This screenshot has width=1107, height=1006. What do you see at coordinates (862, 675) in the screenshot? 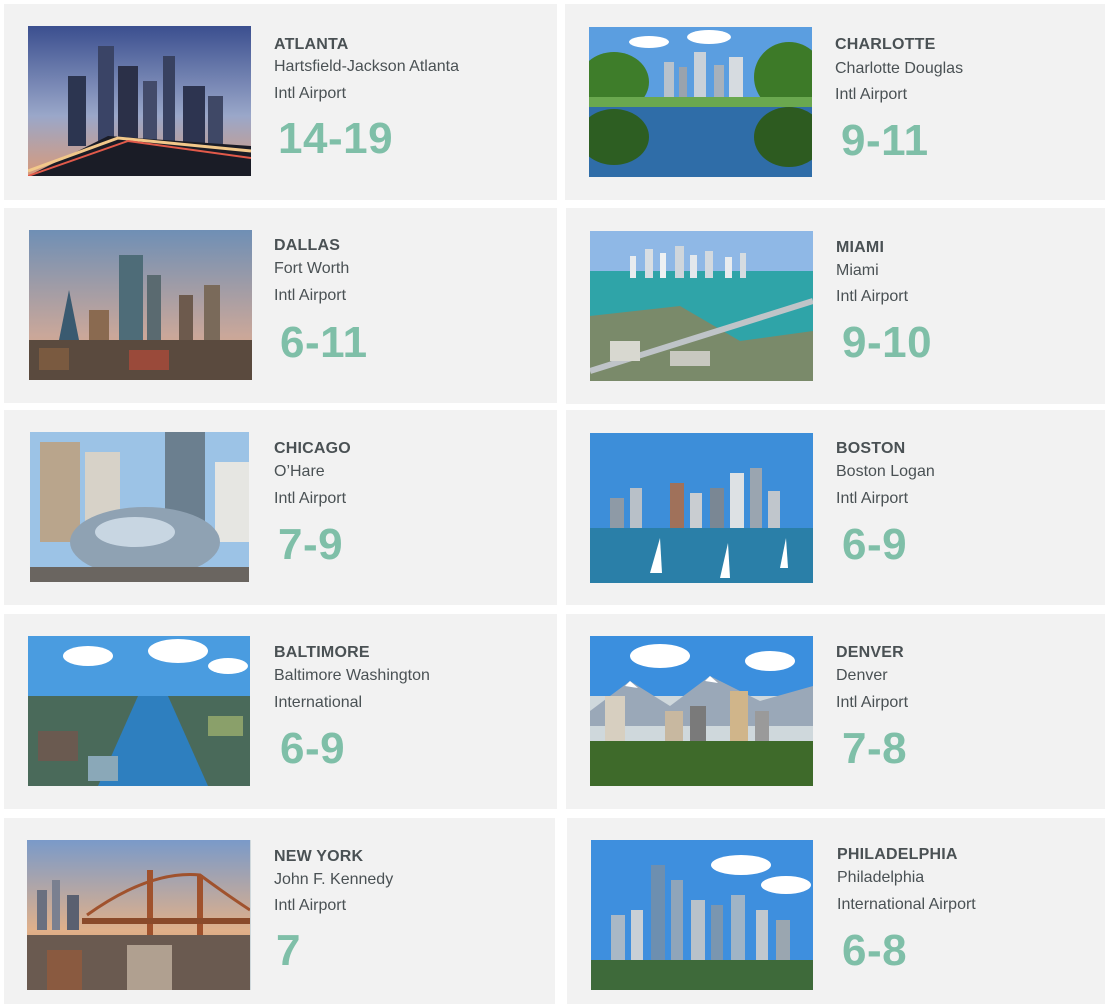
I see `airport-name: Denver` at bounding box center [862, 675].